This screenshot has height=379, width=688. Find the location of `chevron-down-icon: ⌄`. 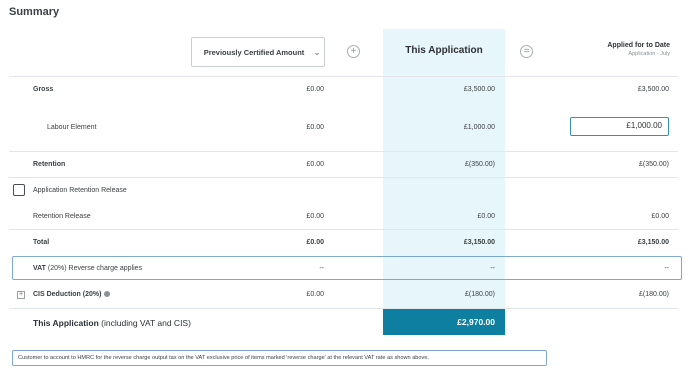

chevron-down-icon: ⌄ is located at coordinates (317, 52).